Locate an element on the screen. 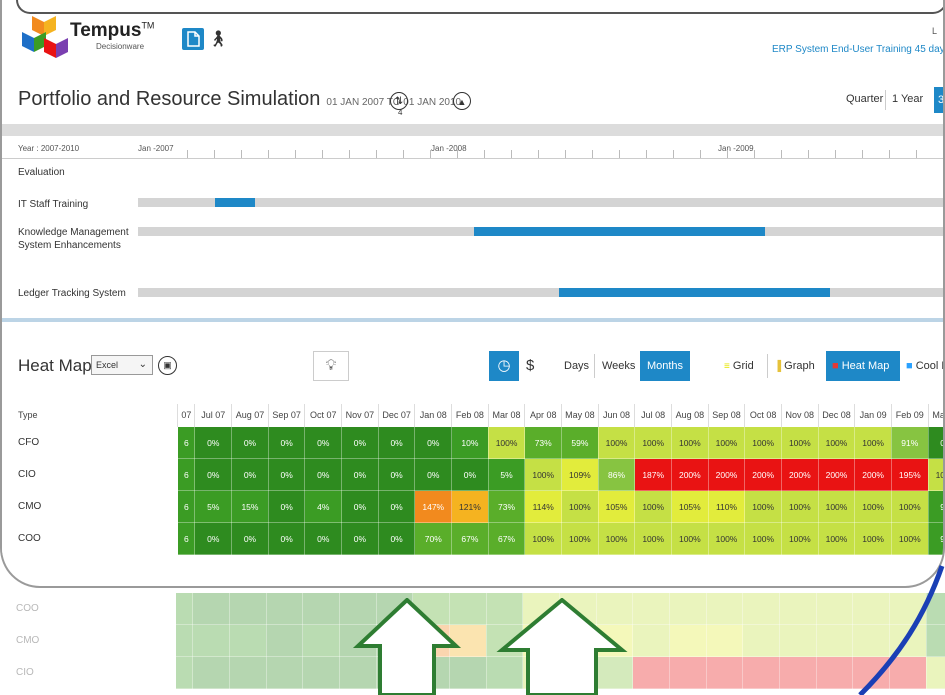  month-column-header: Mar 08 is located at coordinates (507, 415).